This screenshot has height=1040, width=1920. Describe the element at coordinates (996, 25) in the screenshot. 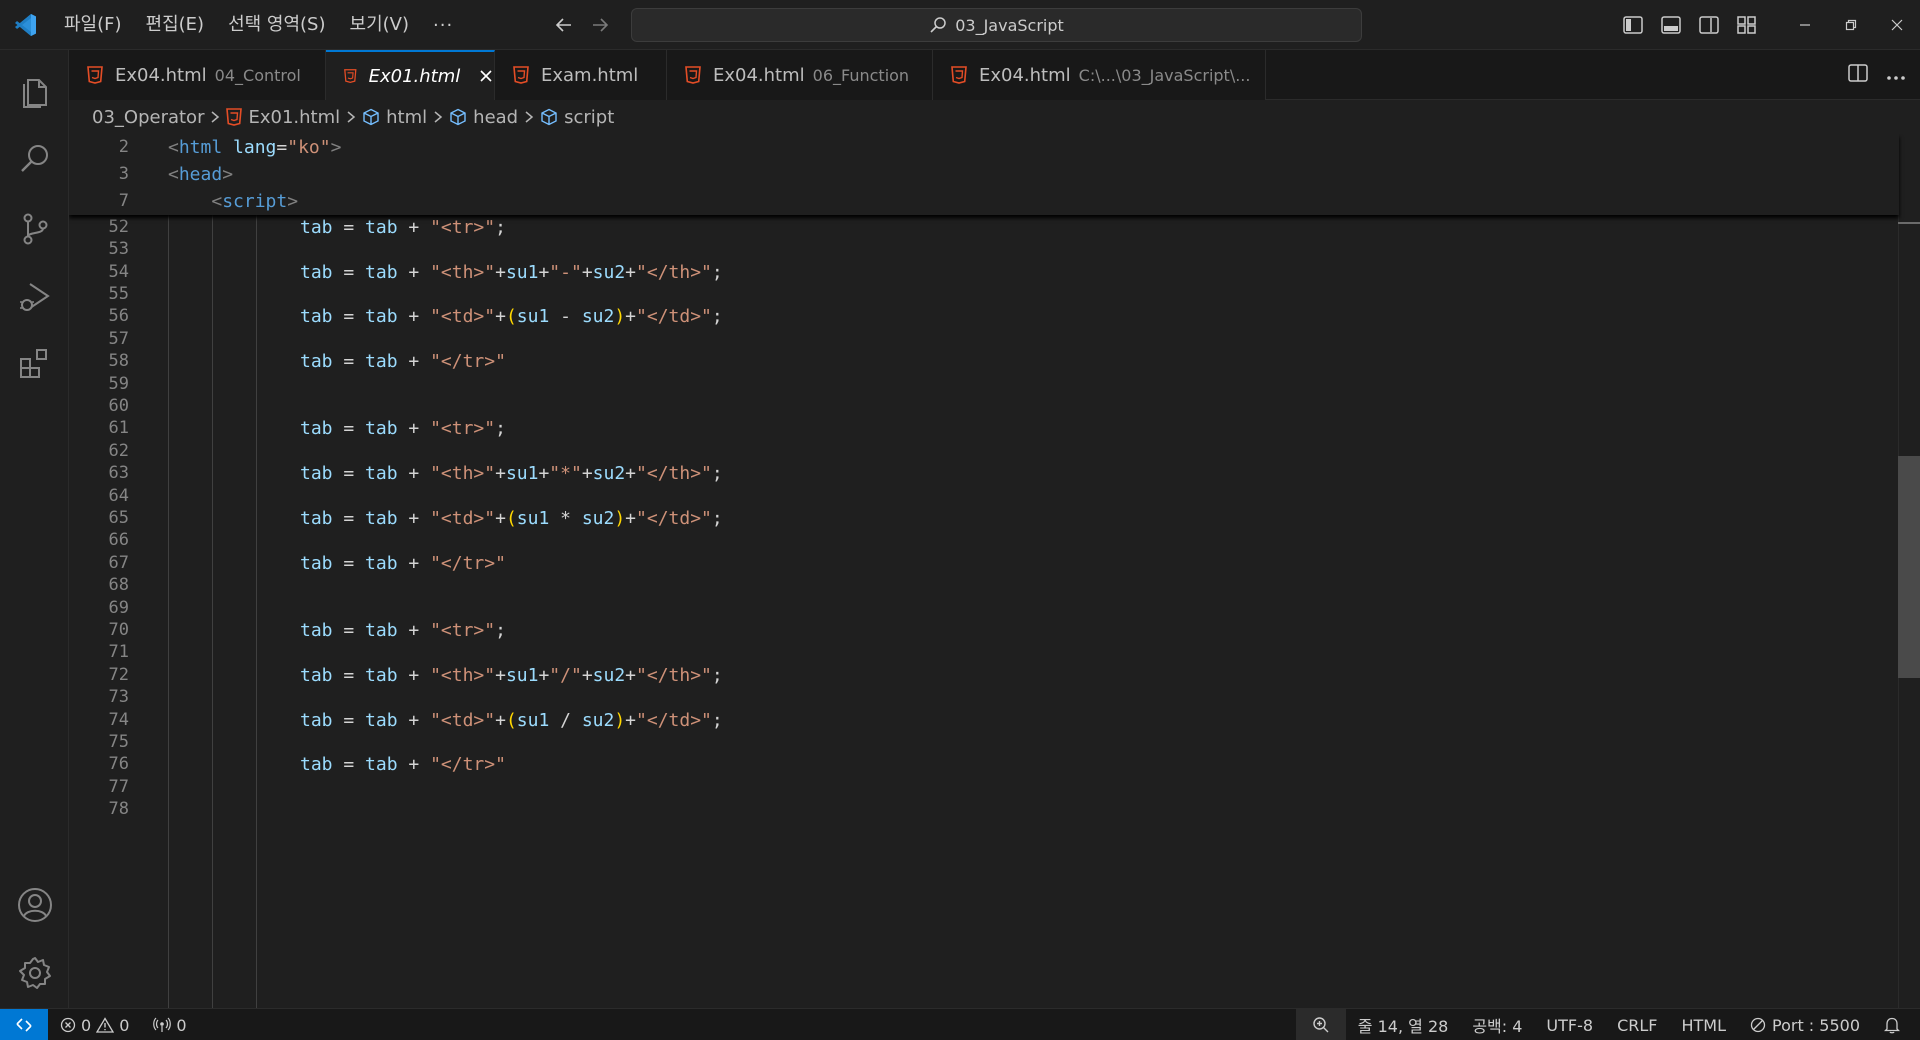

I see `command-center: 03_JavaScript` at that location.